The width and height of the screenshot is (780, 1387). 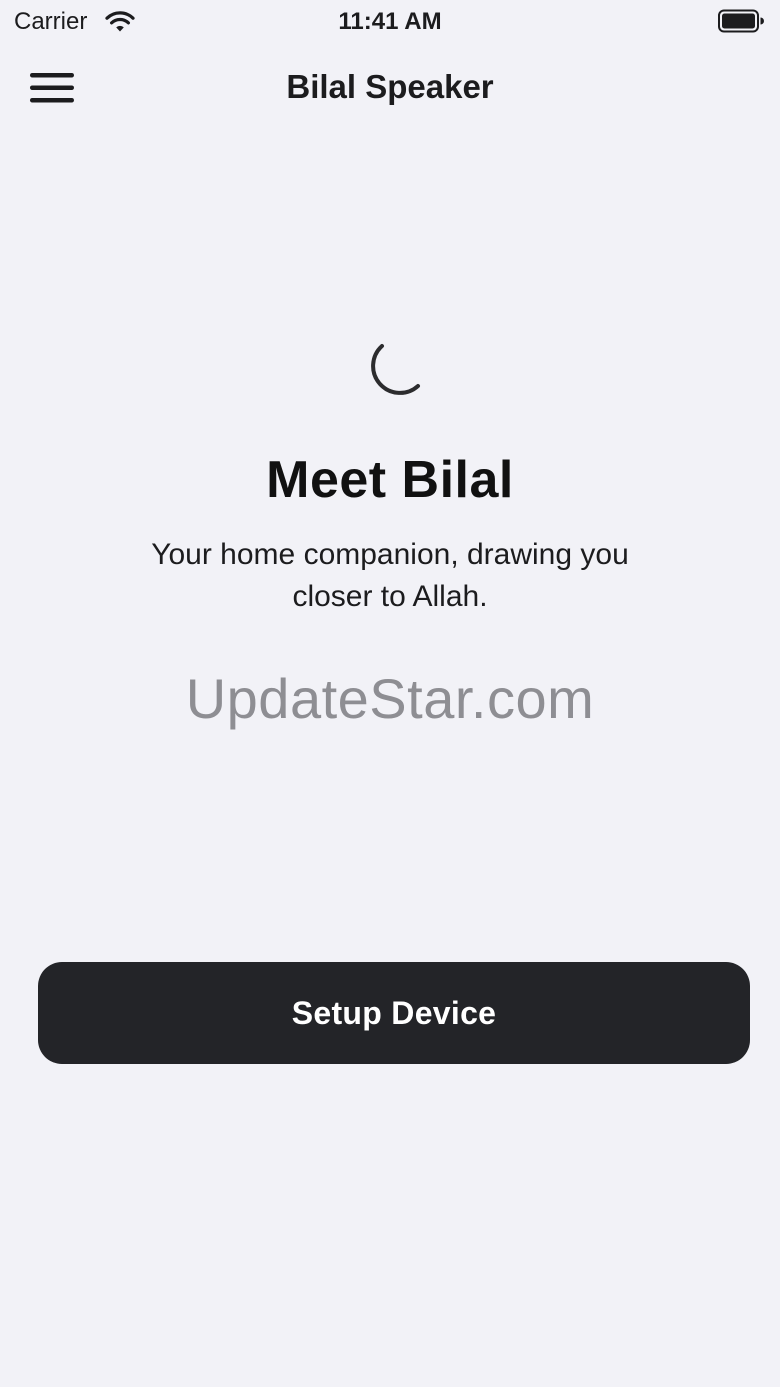 I want to click on crescent-moon-icon, so click(x=395, y=369).